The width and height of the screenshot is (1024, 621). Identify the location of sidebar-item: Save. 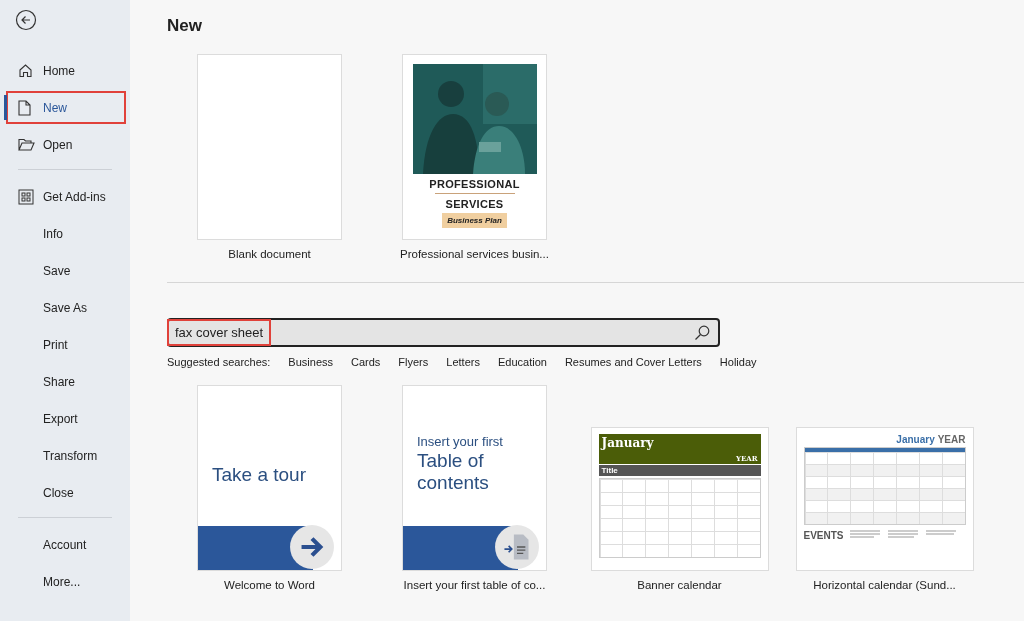
(66, 270).